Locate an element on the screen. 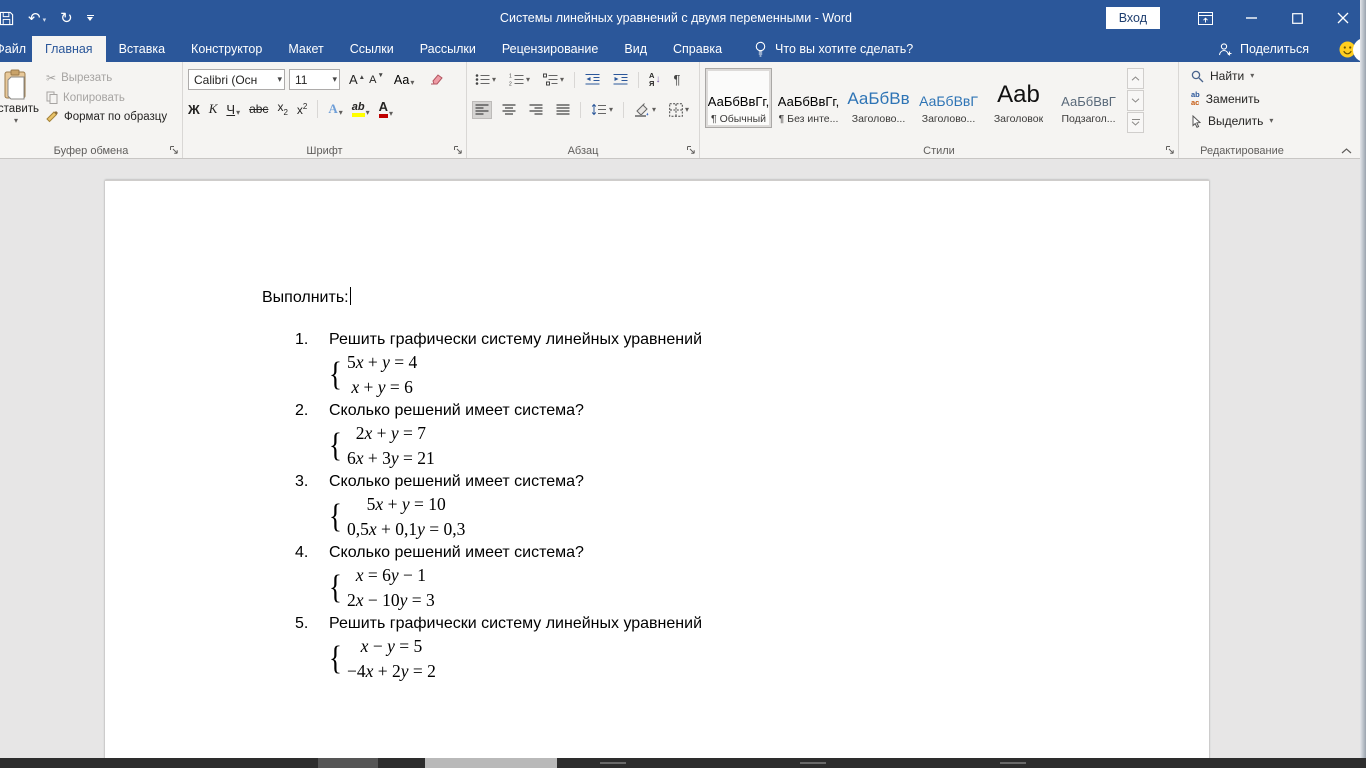 The image size is (1366, 768). align-right-button is located at coordinates (536, 110).